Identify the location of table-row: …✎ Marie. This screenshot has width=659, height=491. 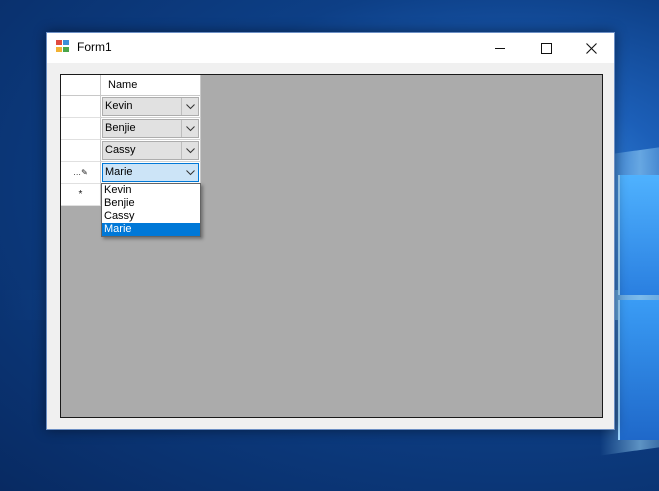
(131, 173).